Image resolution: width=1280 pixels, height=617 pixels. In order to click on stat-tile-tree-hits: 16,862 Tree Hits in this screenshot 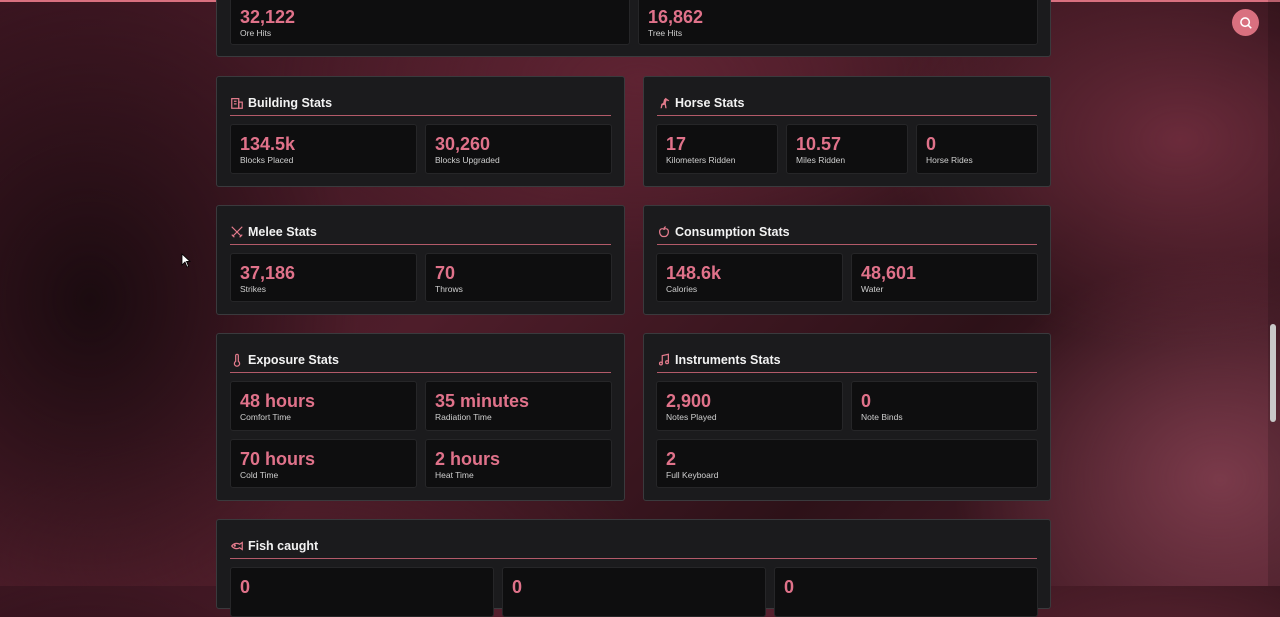, I will do `click(838, 22)`.